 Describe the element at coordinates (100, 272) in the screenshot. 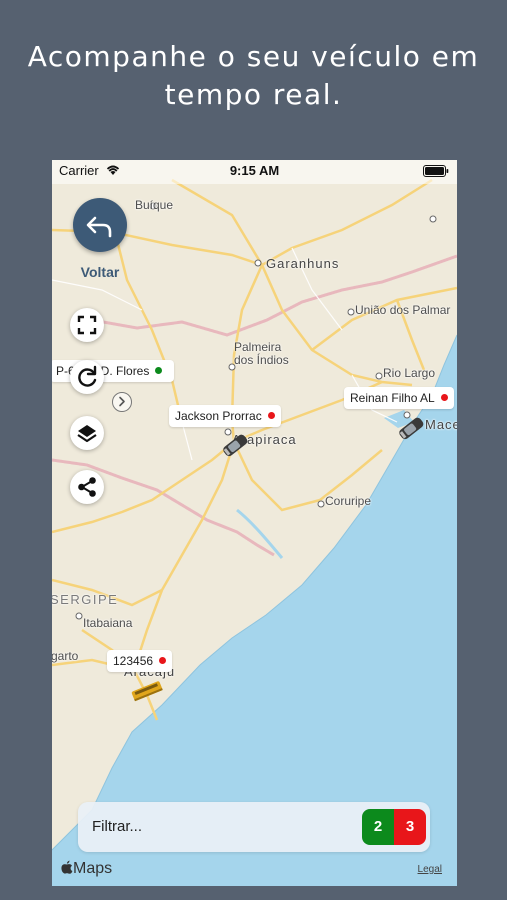

I see `back-label: Voltar` at that location.